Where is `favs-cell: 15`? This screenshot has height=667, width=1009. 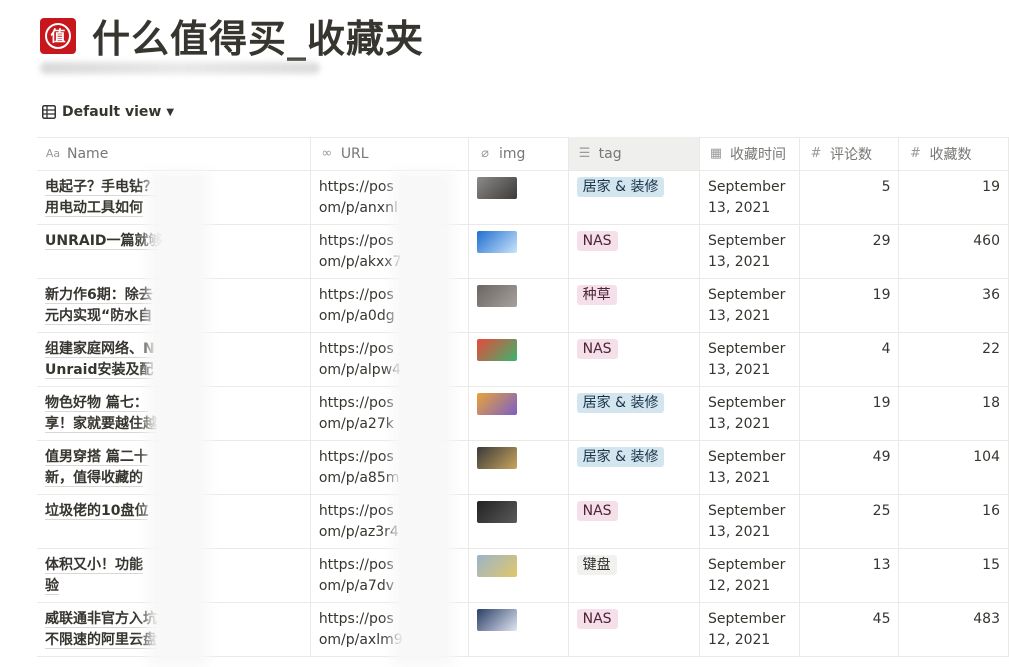
favs-cell: 15 is located at coordinates (953, 575).